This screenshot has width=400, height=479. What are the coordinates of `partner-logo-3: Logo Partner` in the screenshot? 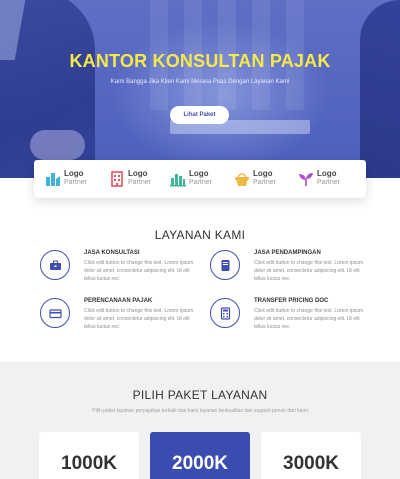 It's located at (200, 180).